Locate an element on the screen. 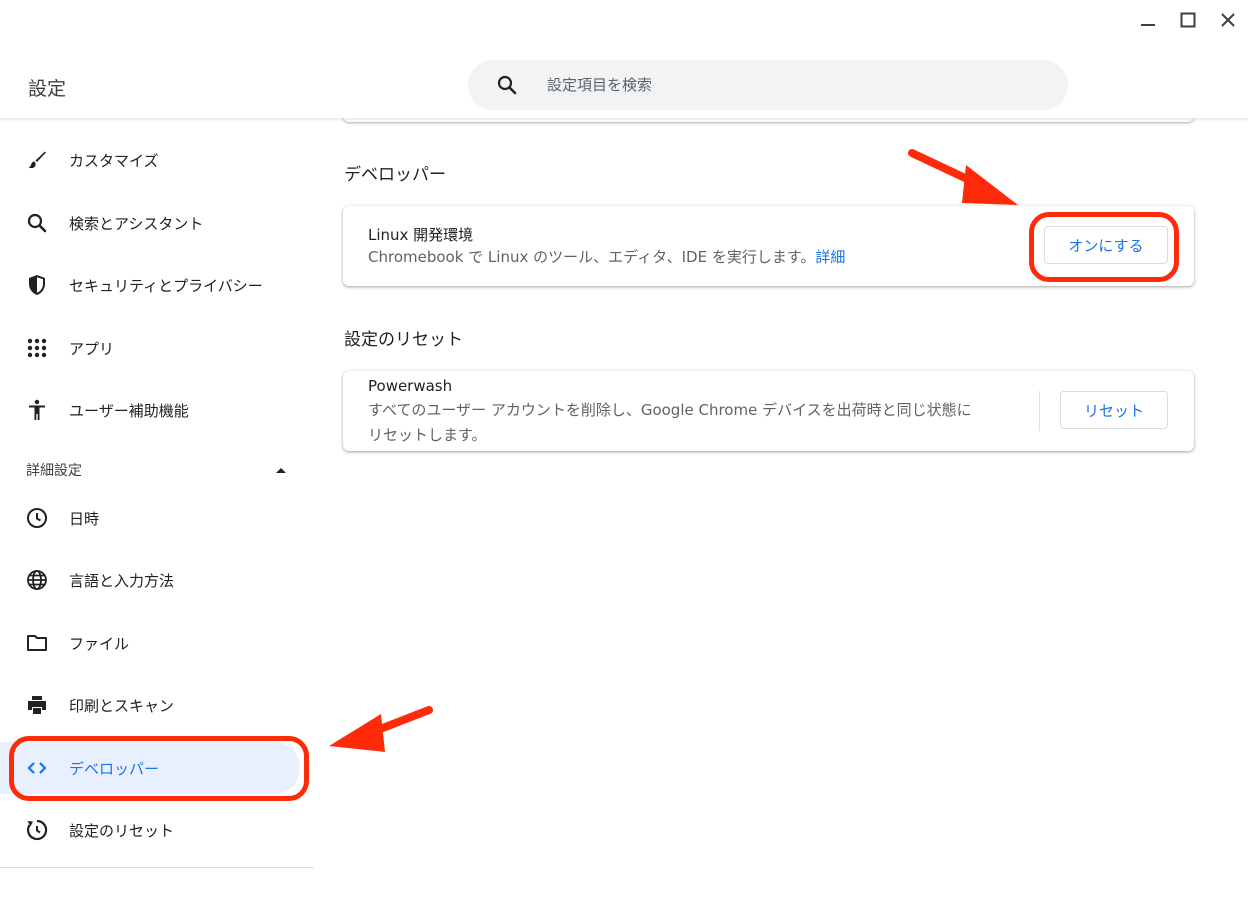 This screenshot has width=1248, height=899. sidebar-item-security: セキュリティとプライバシー is located at coordinates (150, 285).